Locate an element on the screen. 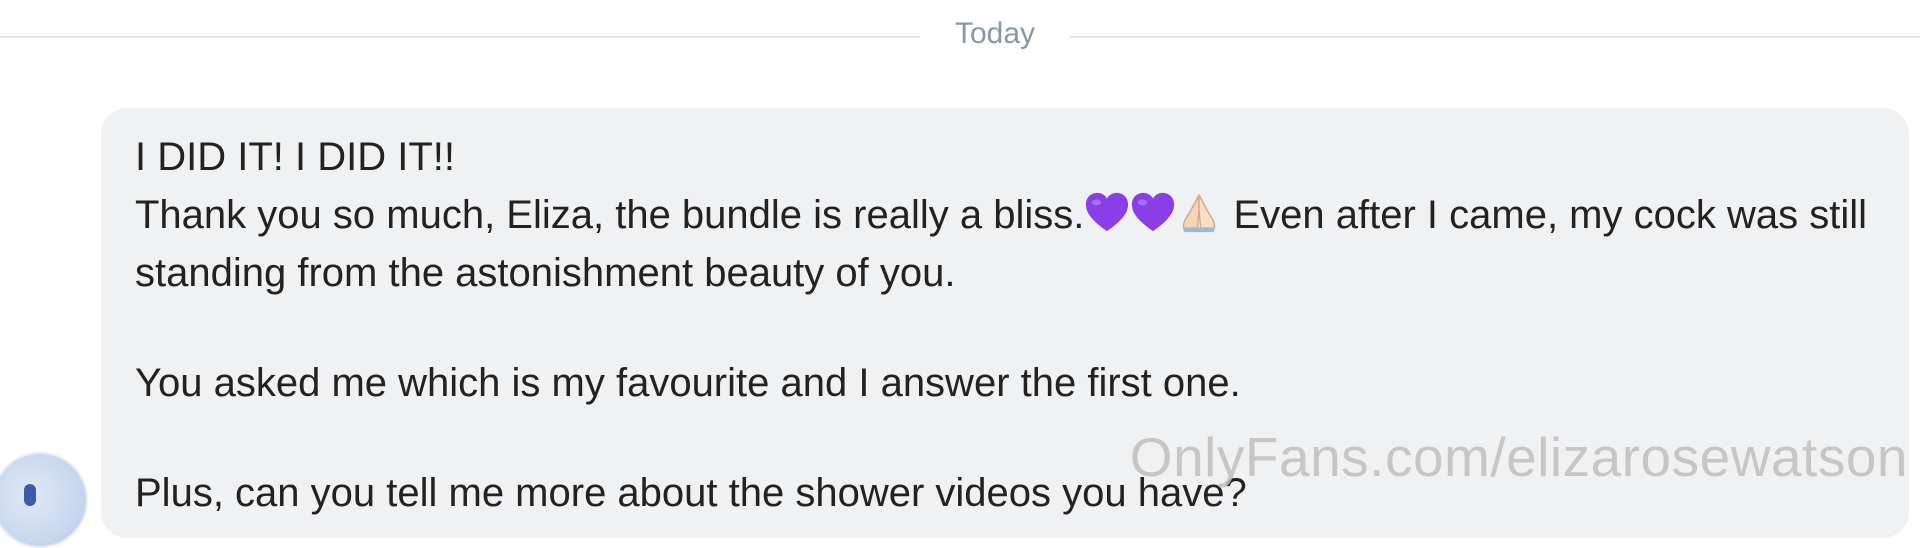 The width and height of the screenshot is (1920, 548). avatar-figure is located at coordinates (30, 495).